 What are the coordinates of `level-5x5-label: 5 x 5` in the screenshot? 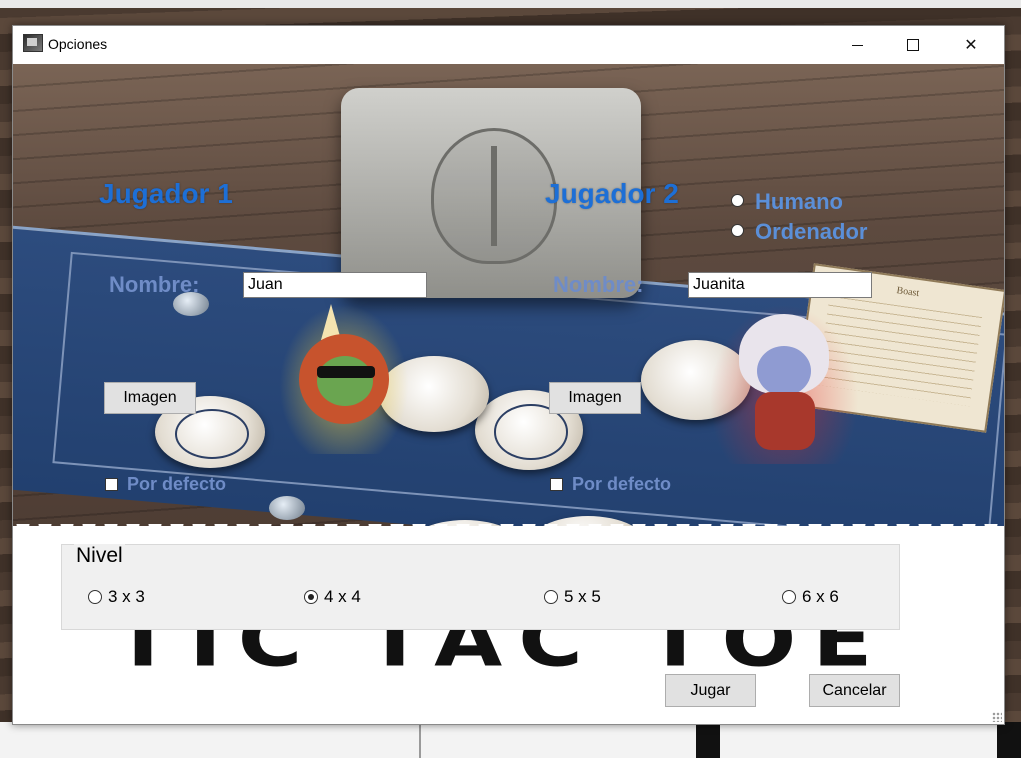 It's located at (582, 596).